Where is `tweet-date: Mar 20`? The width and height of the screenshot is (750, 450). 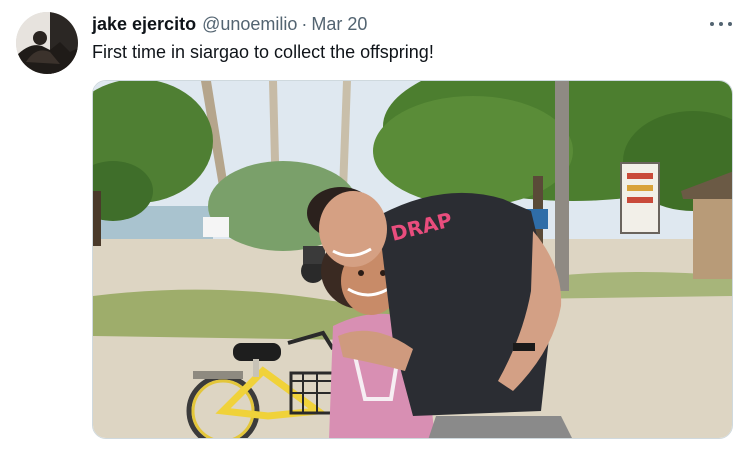 tweet-date: Mar 20 is located at coordinates (339, 24).